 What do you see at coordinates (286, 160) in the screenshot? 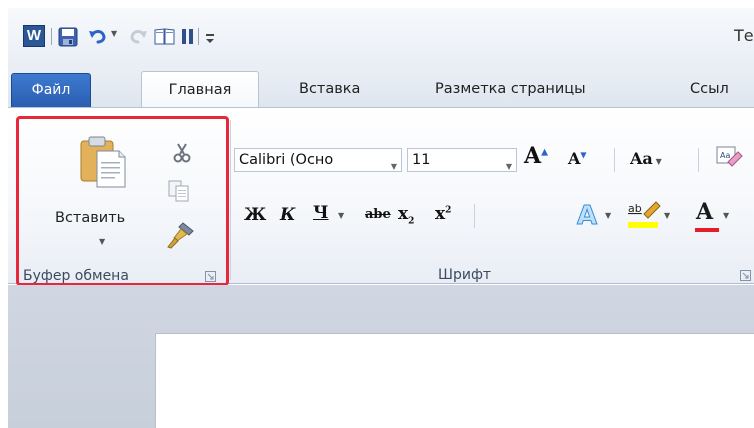
I see `font-name-value: Calibri (Осно` at bounding box center [286, 160].